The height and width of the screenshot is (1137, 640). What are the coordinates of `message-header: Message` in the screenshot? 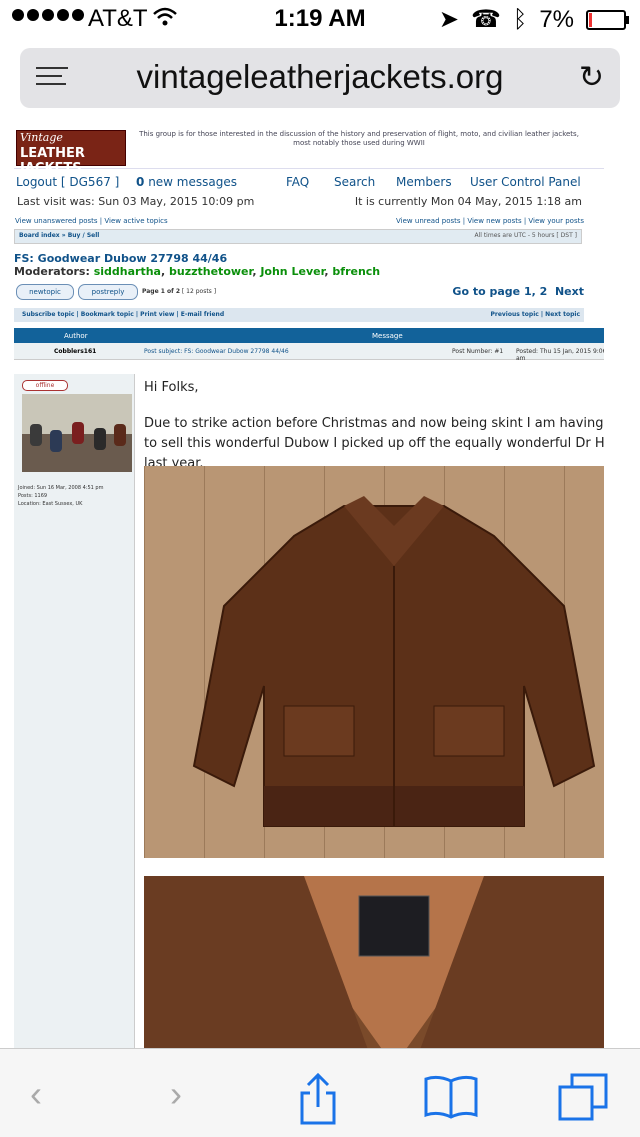 It's located at (387, 336).